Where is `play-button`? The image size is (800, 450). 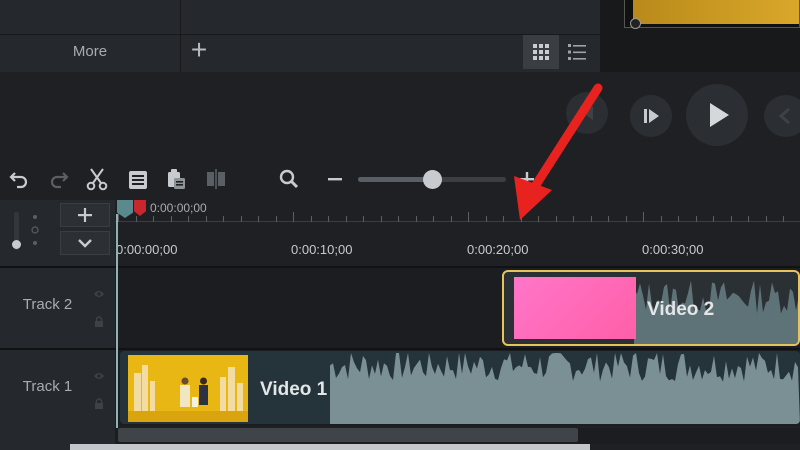
play-button is located at coordinates (717, 115).